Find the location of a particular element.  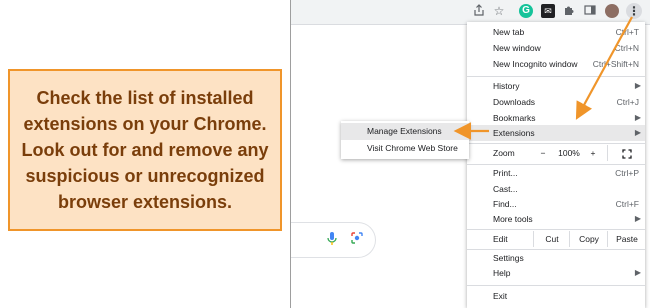

menu-item-edit: Edit Cut Copy Paste is located at coordinates (556, 239).